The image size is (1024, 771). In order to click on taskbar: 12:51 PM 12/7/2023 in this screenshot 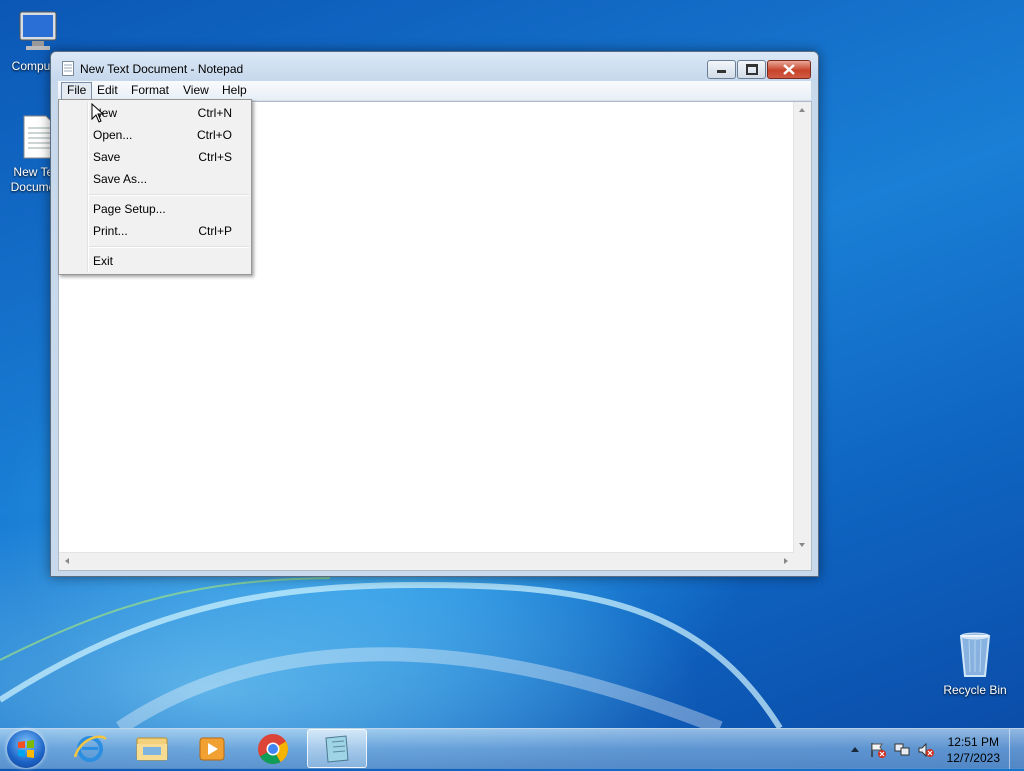, I will do `click(512, 748)`.